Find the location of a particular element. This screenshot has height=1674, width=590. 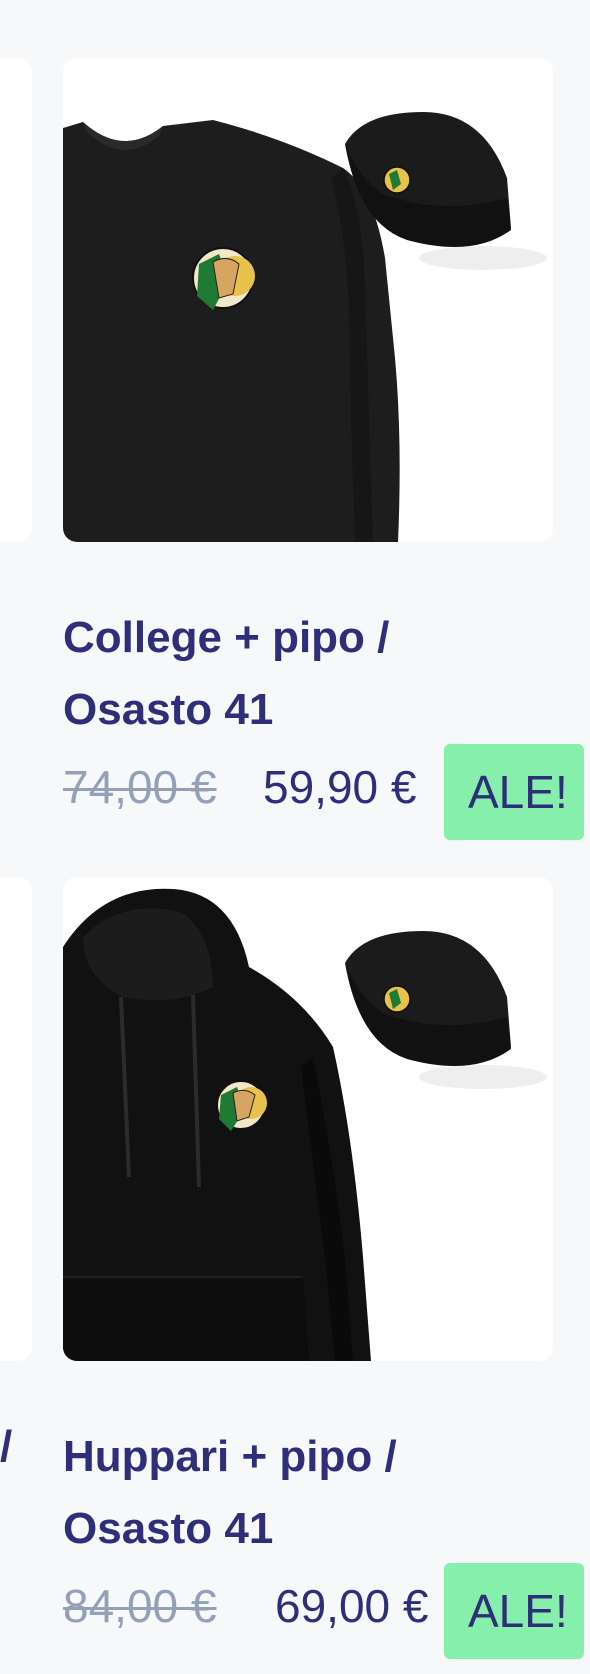

original-price: 84,00 € is located at coordinates (140, 1606).